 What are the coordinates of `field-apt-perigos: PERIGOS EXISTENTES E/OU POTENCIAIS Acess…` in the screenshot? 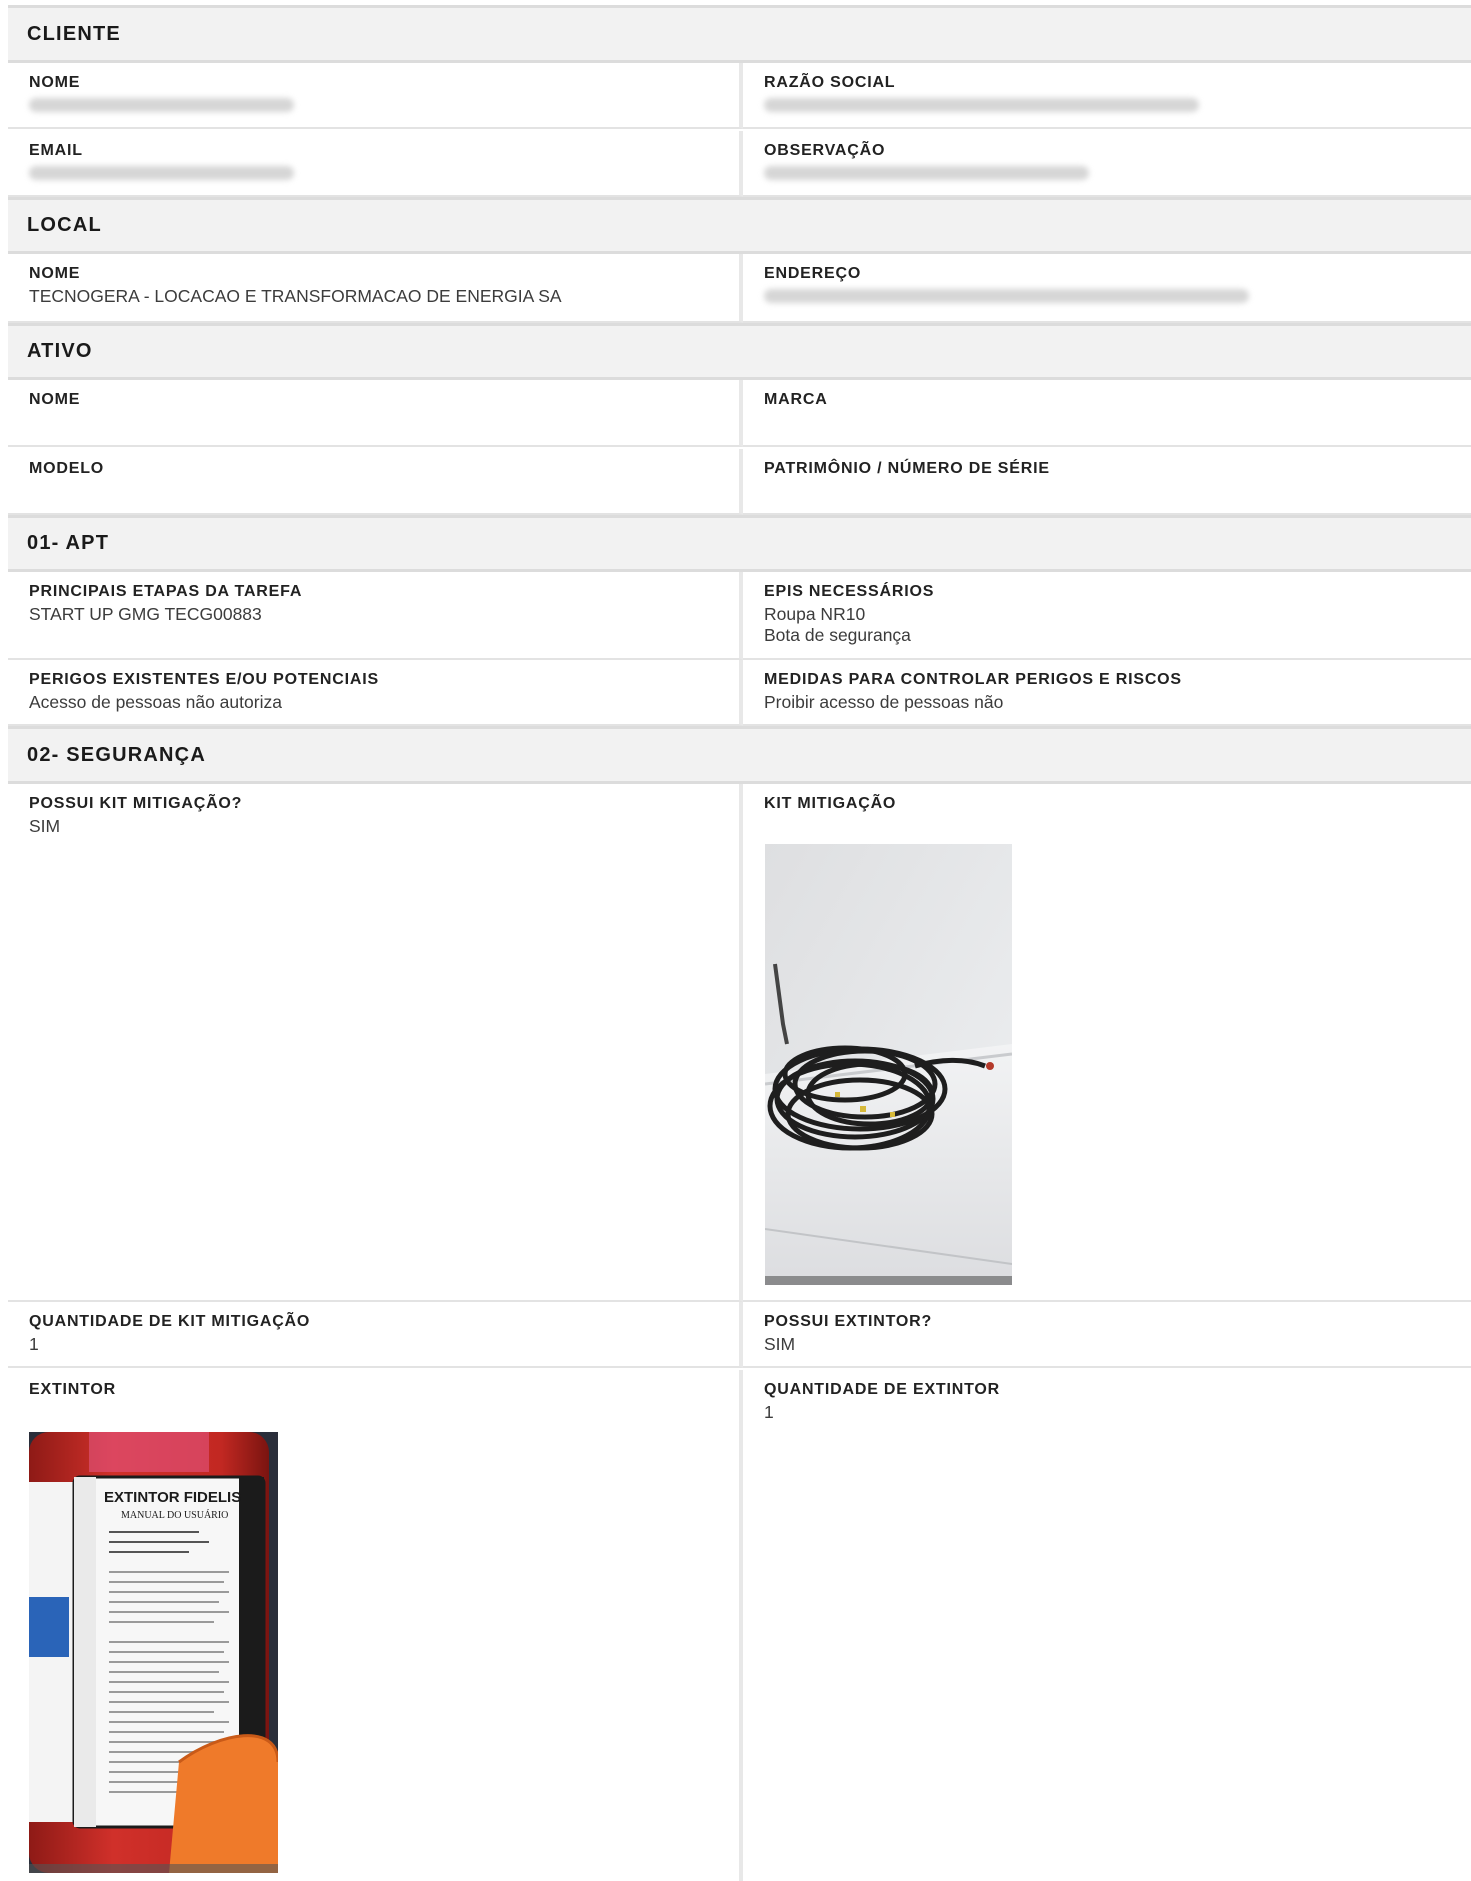 It's located at (375, 693).